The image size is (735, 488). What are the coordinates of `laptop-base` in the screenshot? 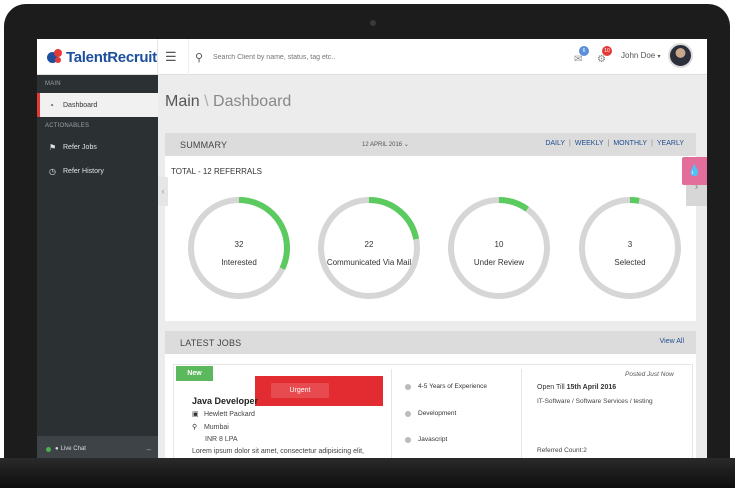 It's located at (367, 473).